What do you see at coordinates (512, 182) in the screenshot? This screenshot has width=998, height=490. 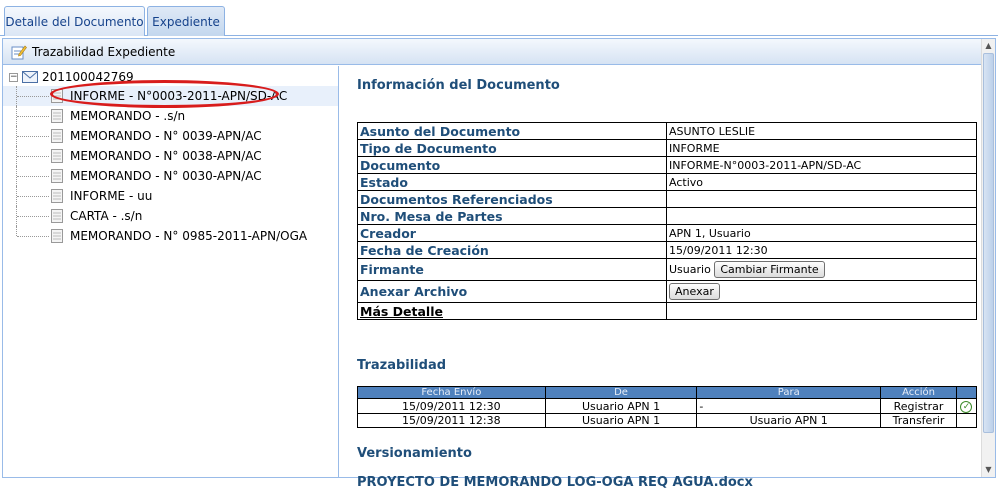 I see `info-key: Estado` at bounding box center [512, 182].